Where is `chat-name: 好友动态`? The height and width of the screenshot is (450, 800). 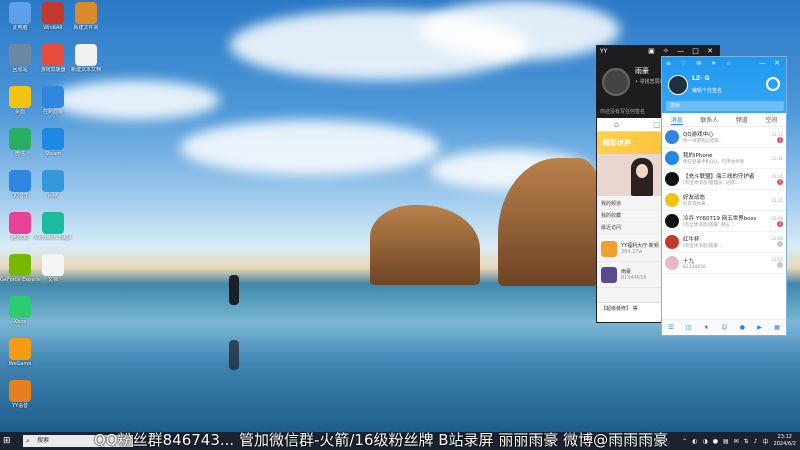
chat-name: 好友动态 is located at coordinates (694, 198).